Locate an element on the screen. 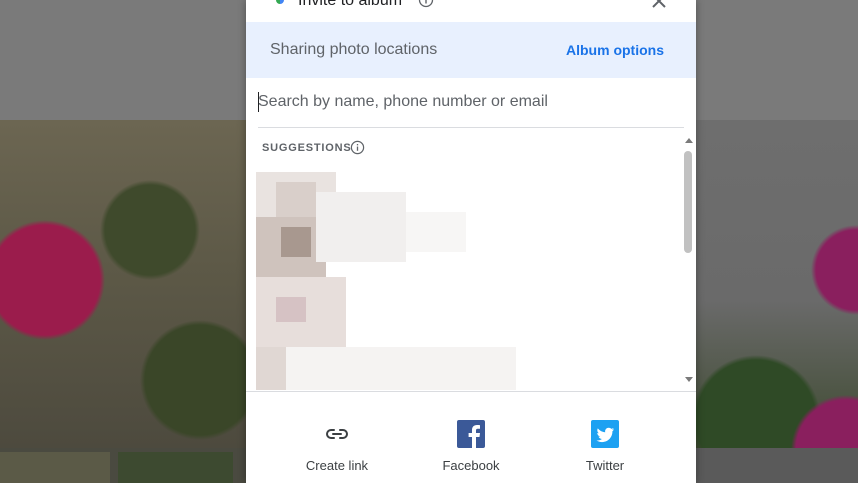 The width and height of the screenshot is (858, 483). twitter-label: Twitter is located at coordinates (605, 465).